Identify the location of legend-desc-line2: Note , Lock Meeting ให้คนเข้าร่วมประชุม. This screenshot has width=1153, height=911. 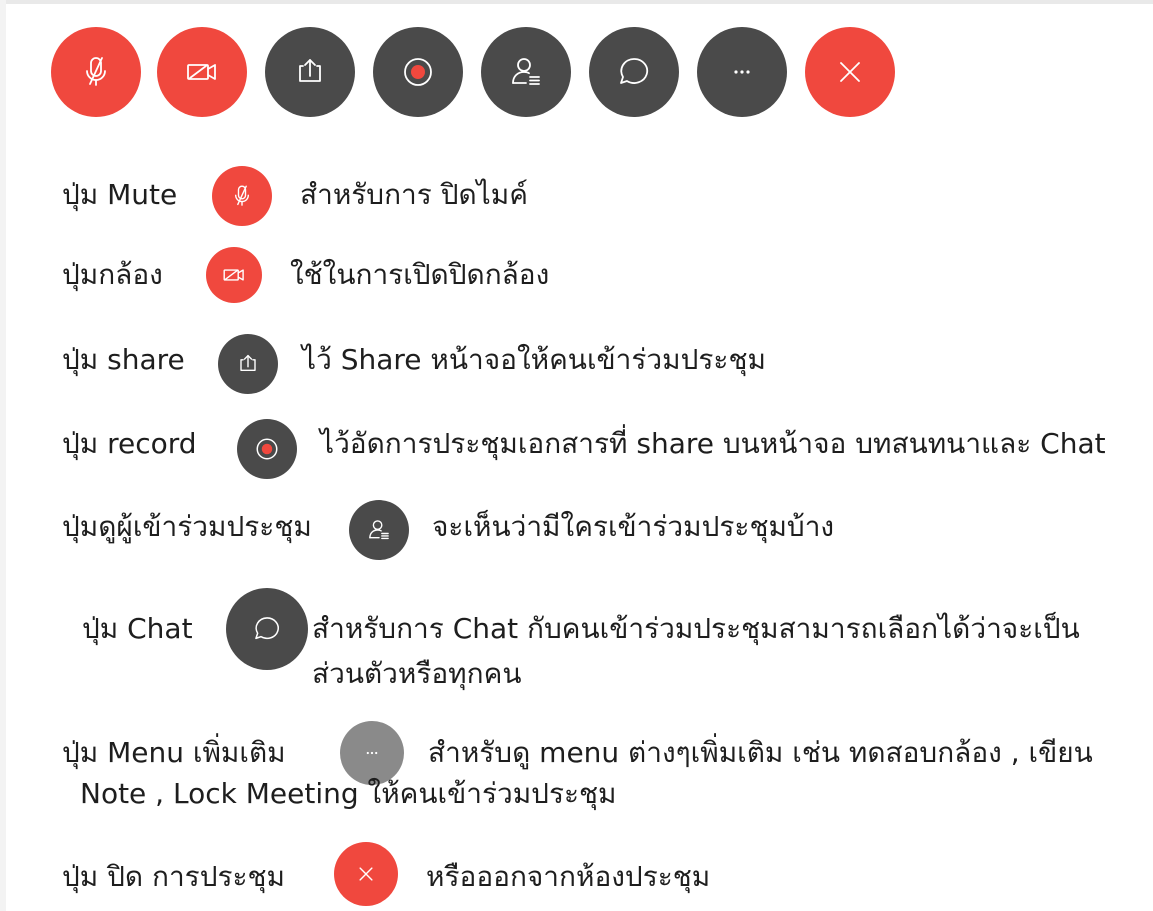
(348, 793).